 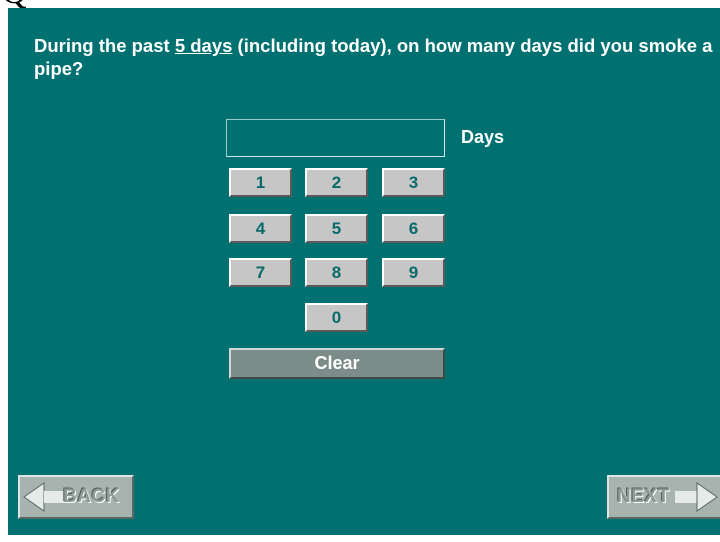 What do you see at coordinates (413, 182) in the screenshot?
I see `keypad-key-3: 3` at bounding box center [413, 182].